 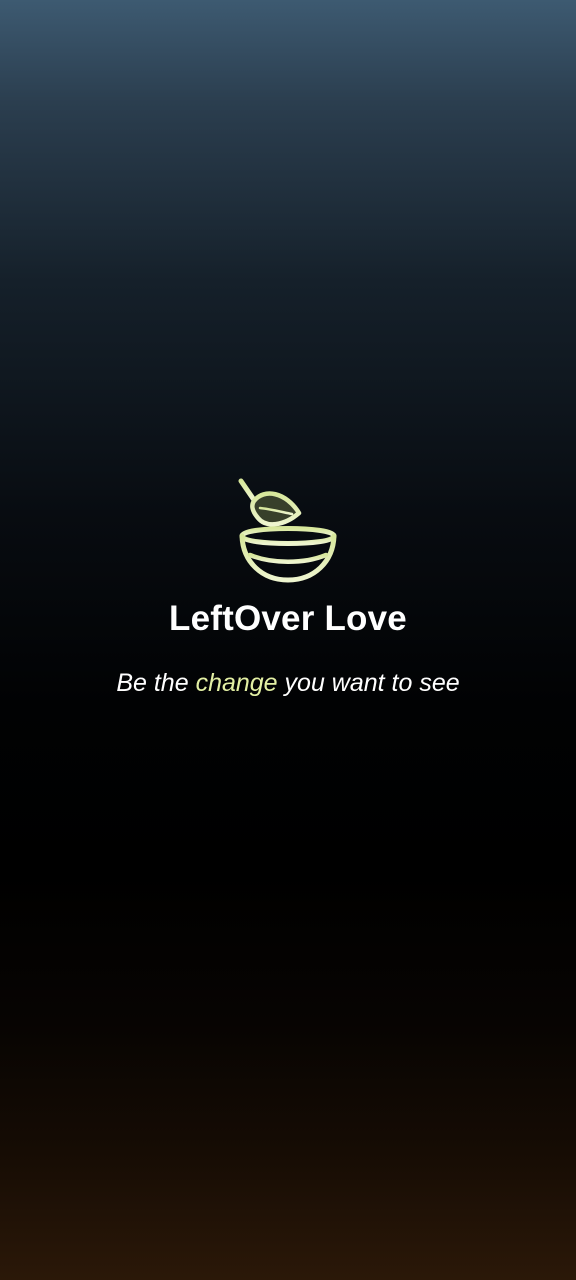 What do you see at coordinates (156, 683) in the screenshot?
I see `tagline-start: Be the` at bounding box center [156, 683].